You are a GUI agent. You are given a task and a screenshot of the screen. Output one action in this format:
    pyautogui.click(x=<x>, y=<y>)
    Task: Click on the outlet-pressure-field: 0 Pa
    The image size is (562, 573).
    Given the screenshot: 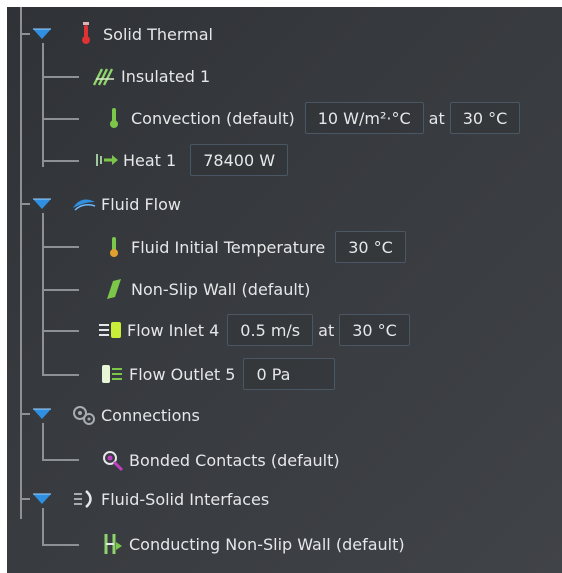 What is the action you would take?
    pyautogui.click(x=289, y=374)
    